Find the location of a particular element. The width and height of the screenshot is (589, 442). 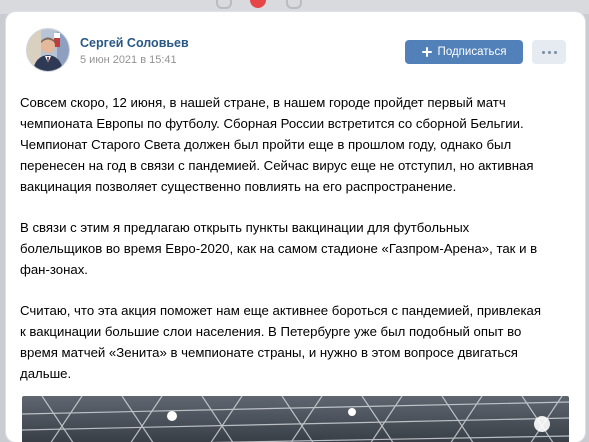

author-name: Сергей Соловьев is located at coordinates (134, 43).